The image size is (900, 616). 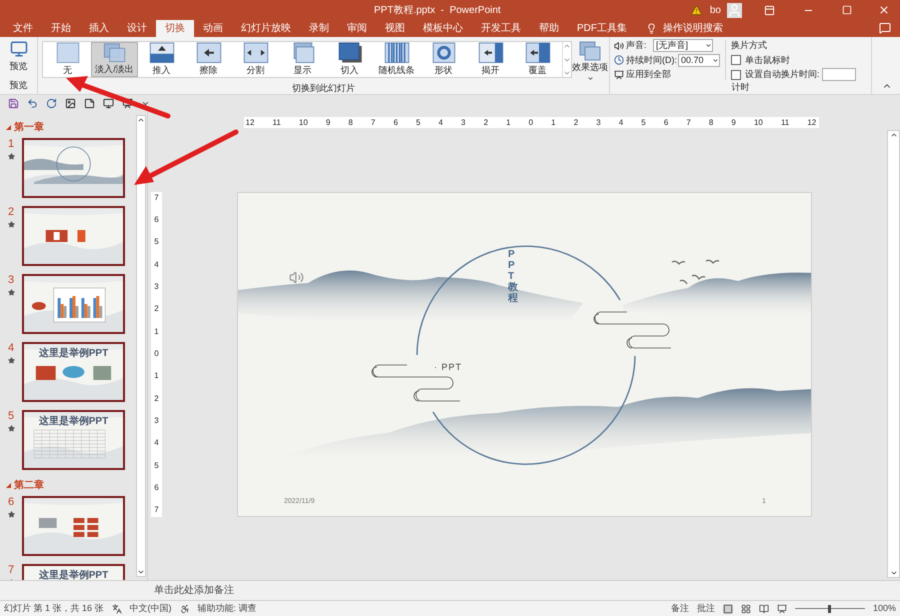 I want to click on proofing-icon, so click(x=117, y=609).